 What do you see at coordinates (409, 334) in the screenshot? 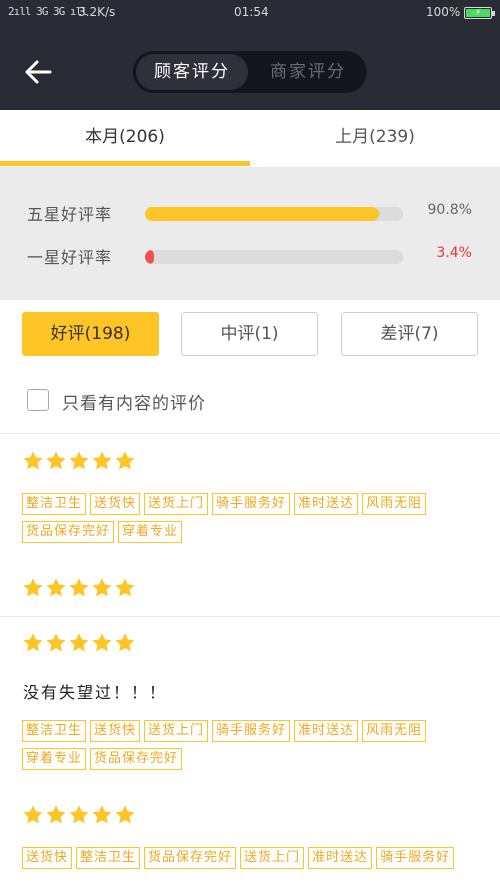
I see `filter-bad-button: 差评(7)` at bounding box center [409, 334].